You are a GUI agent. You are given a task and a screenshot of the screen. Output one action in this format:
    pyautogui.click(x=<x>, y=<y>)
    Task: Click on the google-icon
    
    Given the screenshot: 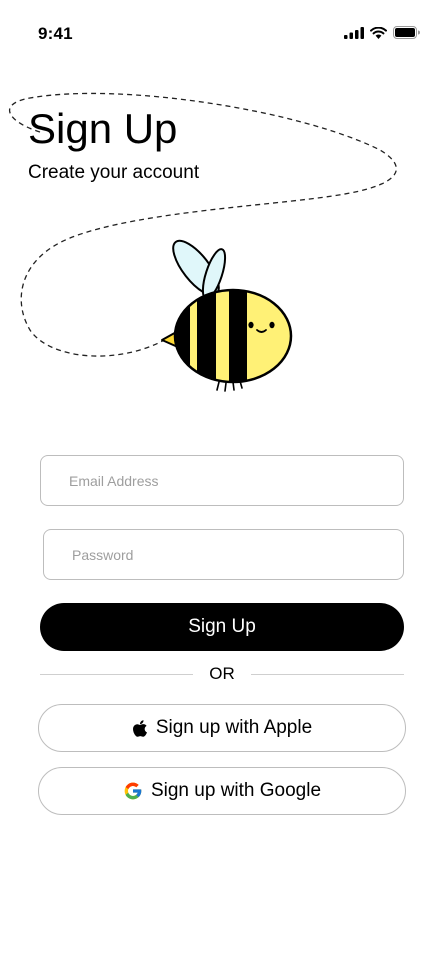 What is the action you would take?
    pyautogui.click(x=133, y=791)
    